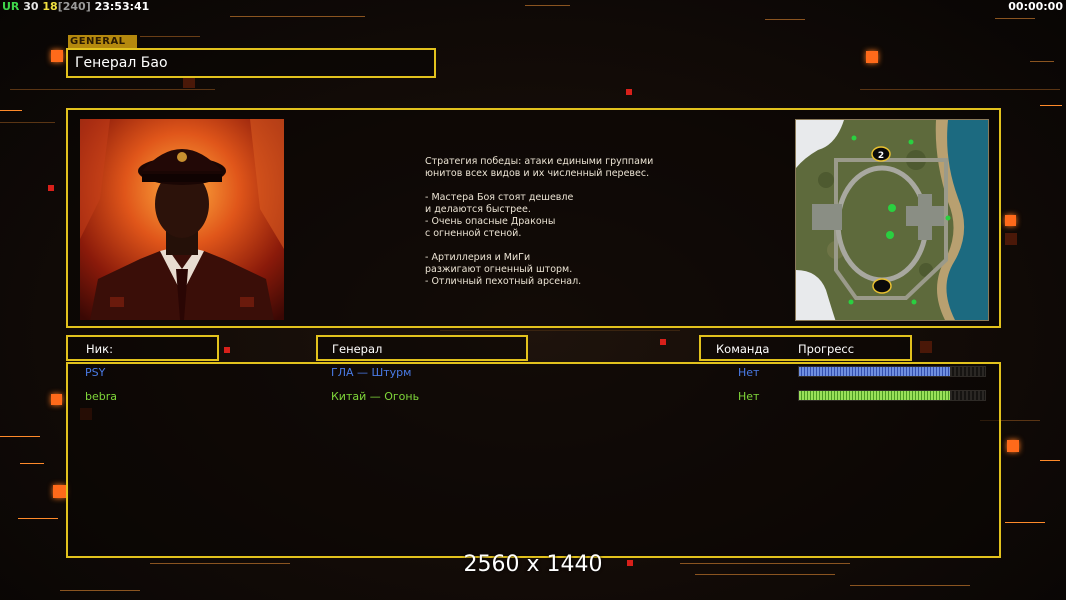 This screenshot has width=1066, height=600. Describe the element at coordinates (533, 564) in the screenshot. I see `resolution-label: 2560 x 1440` at that location.